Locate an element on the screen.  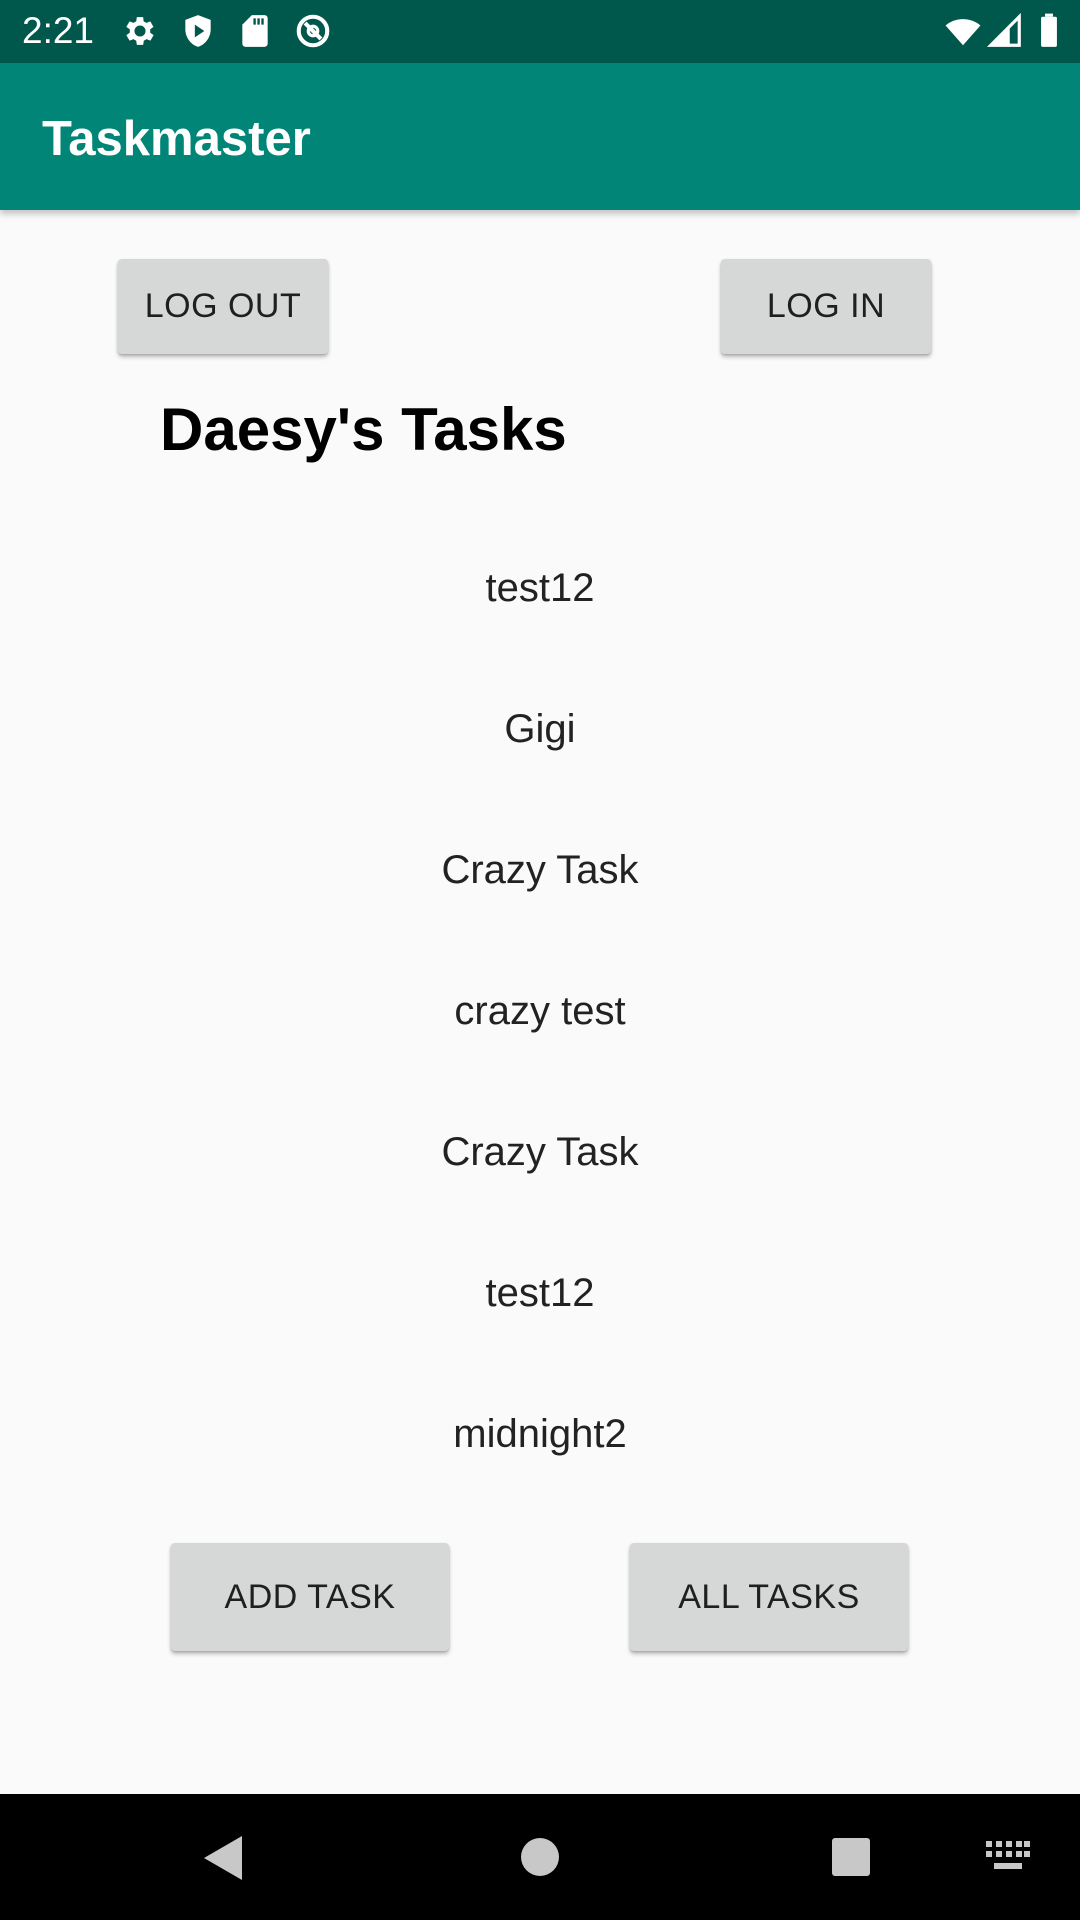
settings-icon is located at coordinates (140, 31).